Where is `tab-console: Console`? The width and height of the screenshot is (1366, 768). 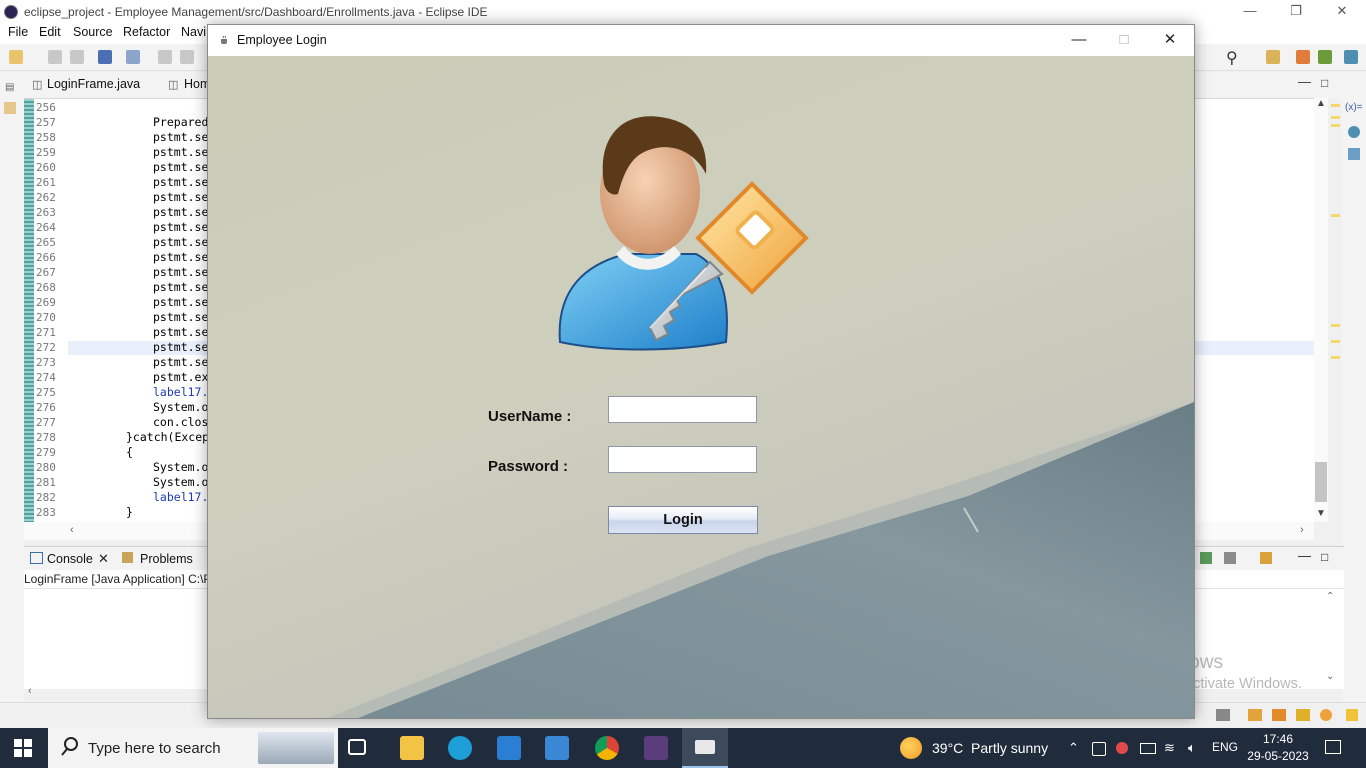
tab-console: Console is located at coordinates (70, 559).